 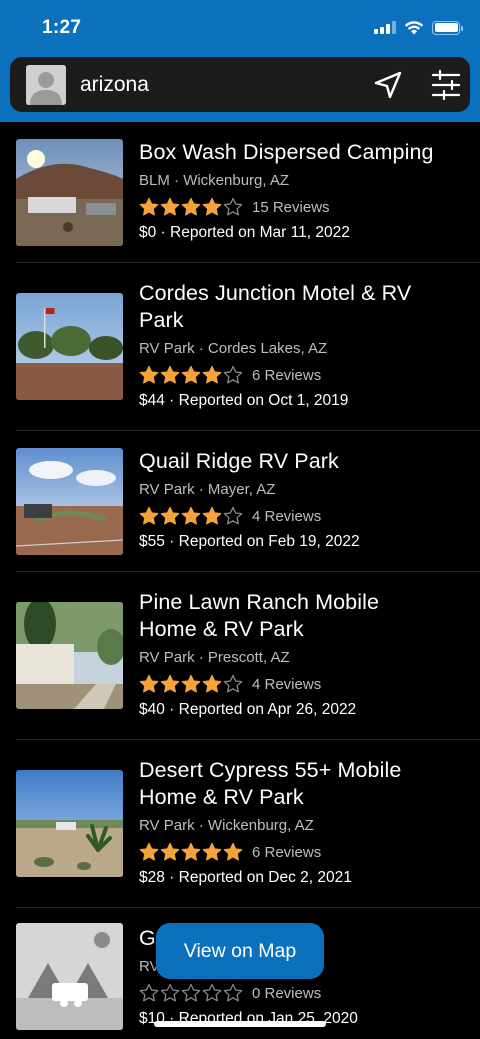 What do you see at coordinates (233, 348) in the screenshot?
I see `listing-type-location: RV Park · Cordes Lakes, AZ` at bounding box center [233, 348].